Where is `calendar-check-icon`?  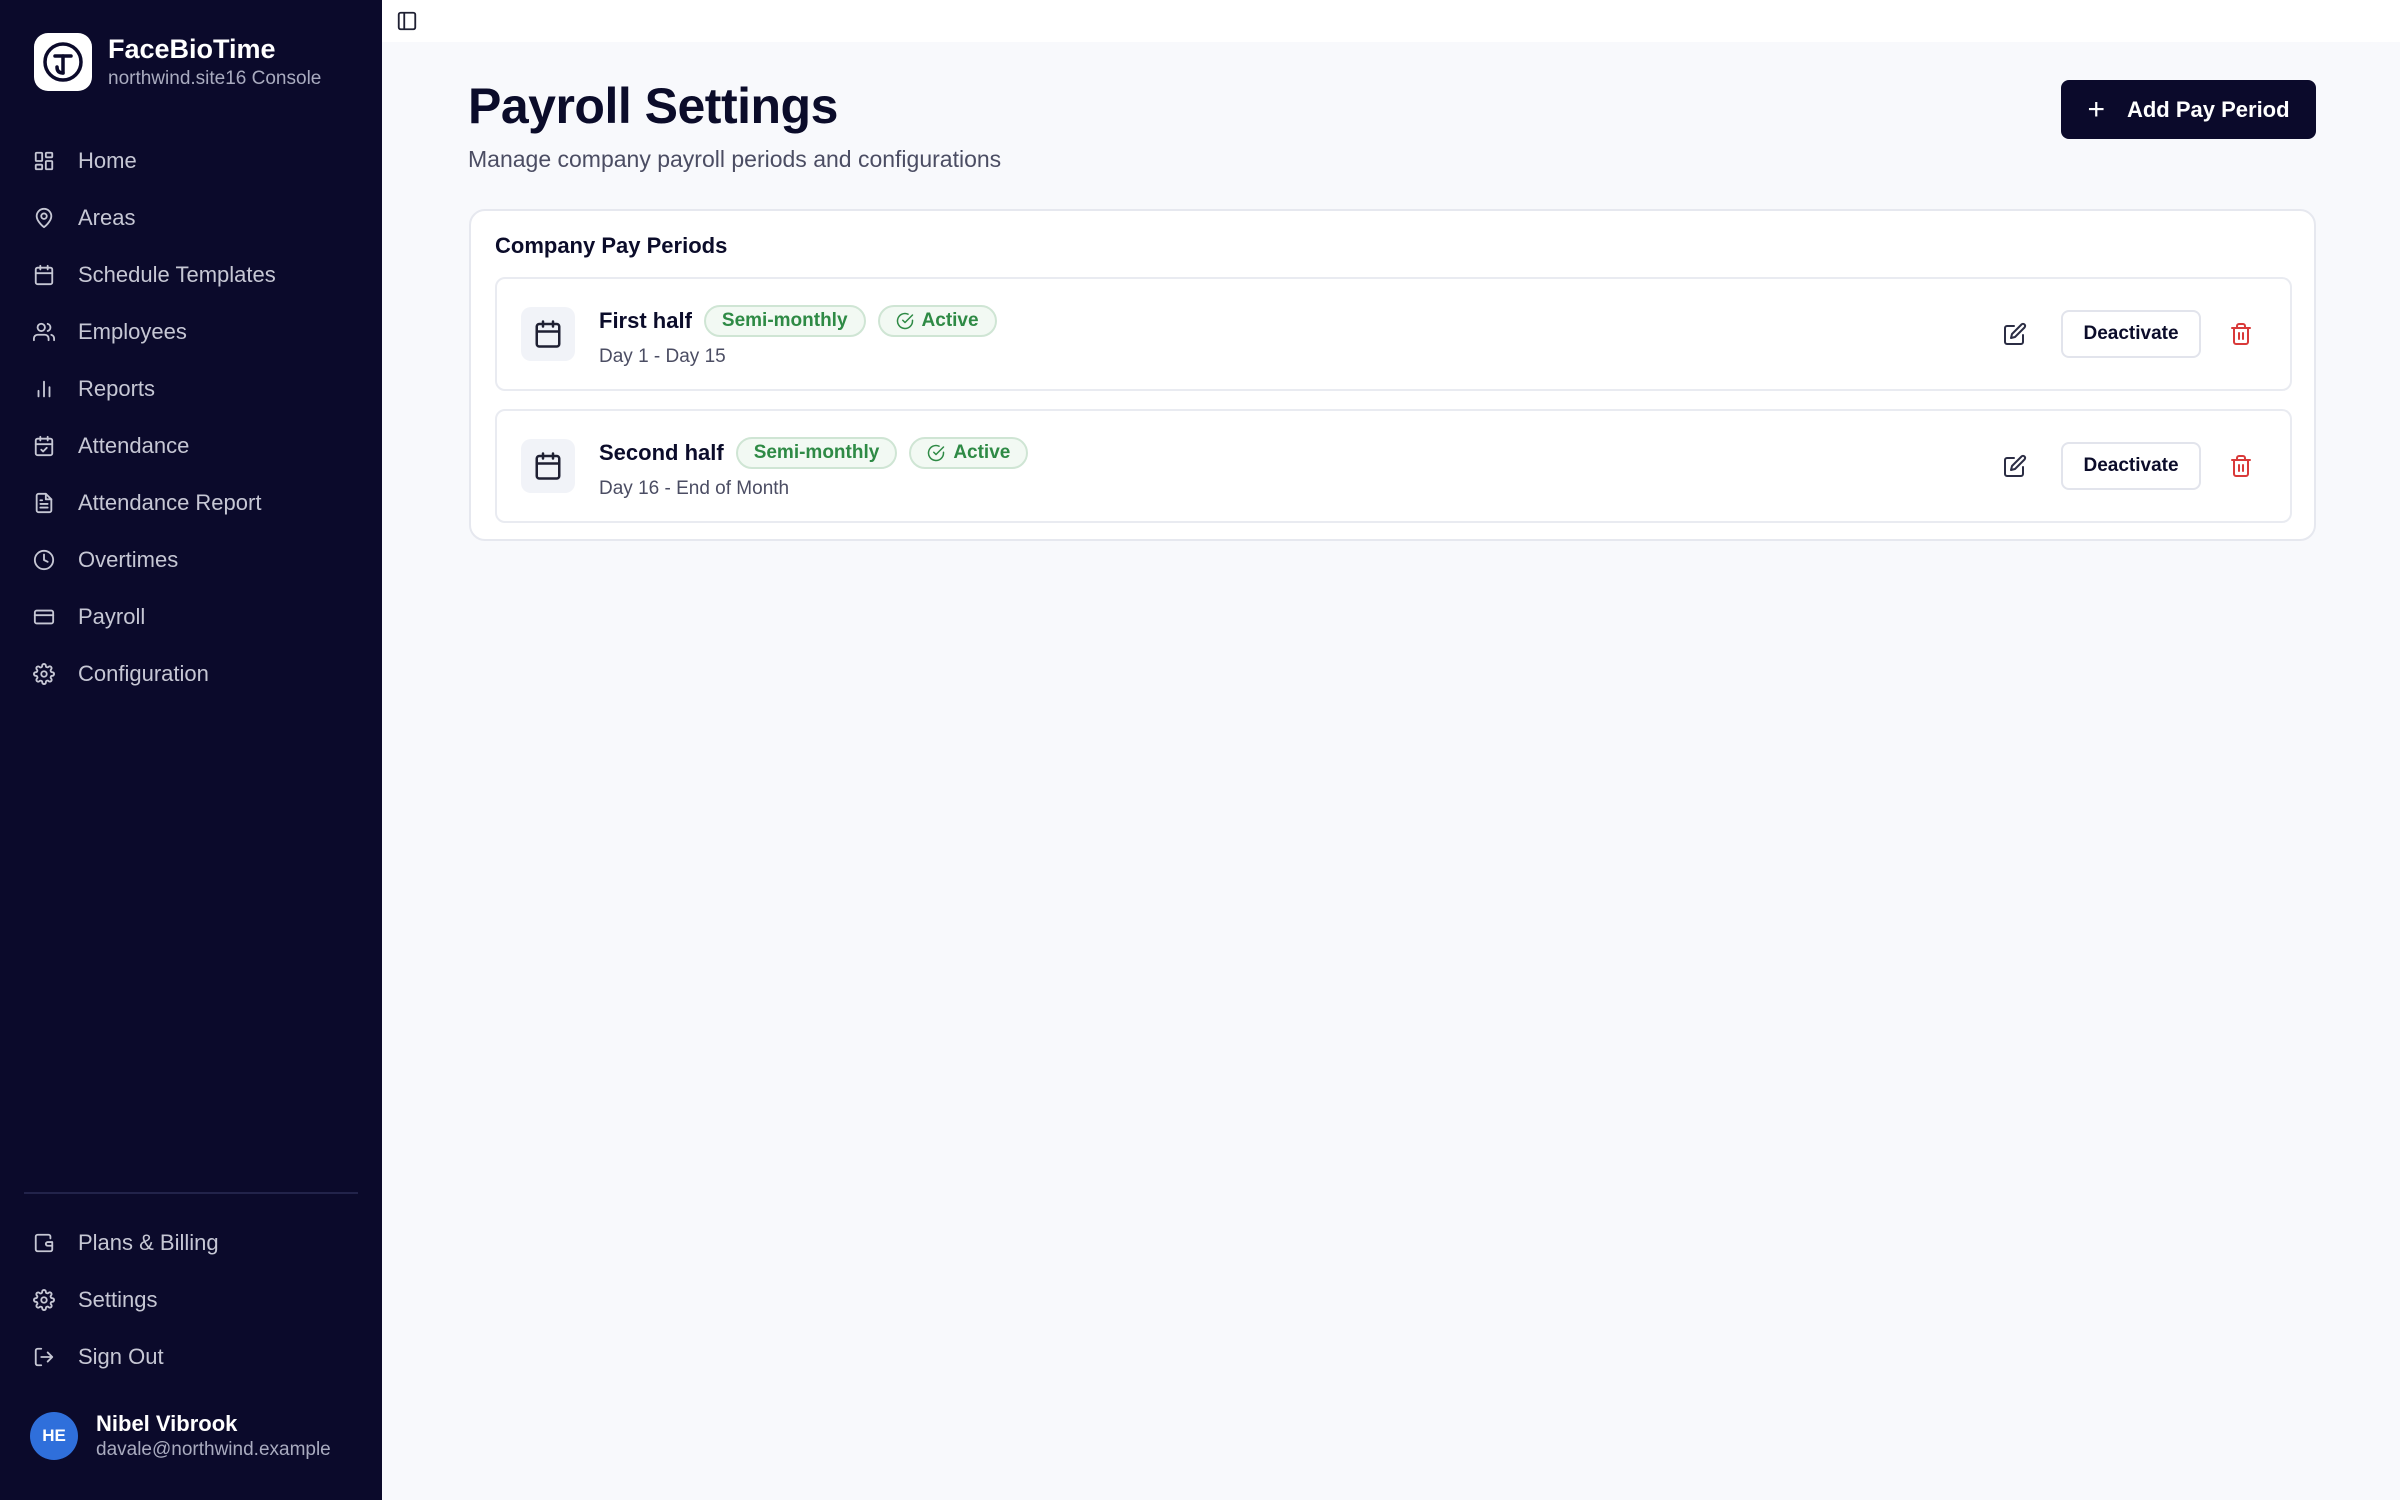 calendar-check-icon is located at coordinates (44, 446).